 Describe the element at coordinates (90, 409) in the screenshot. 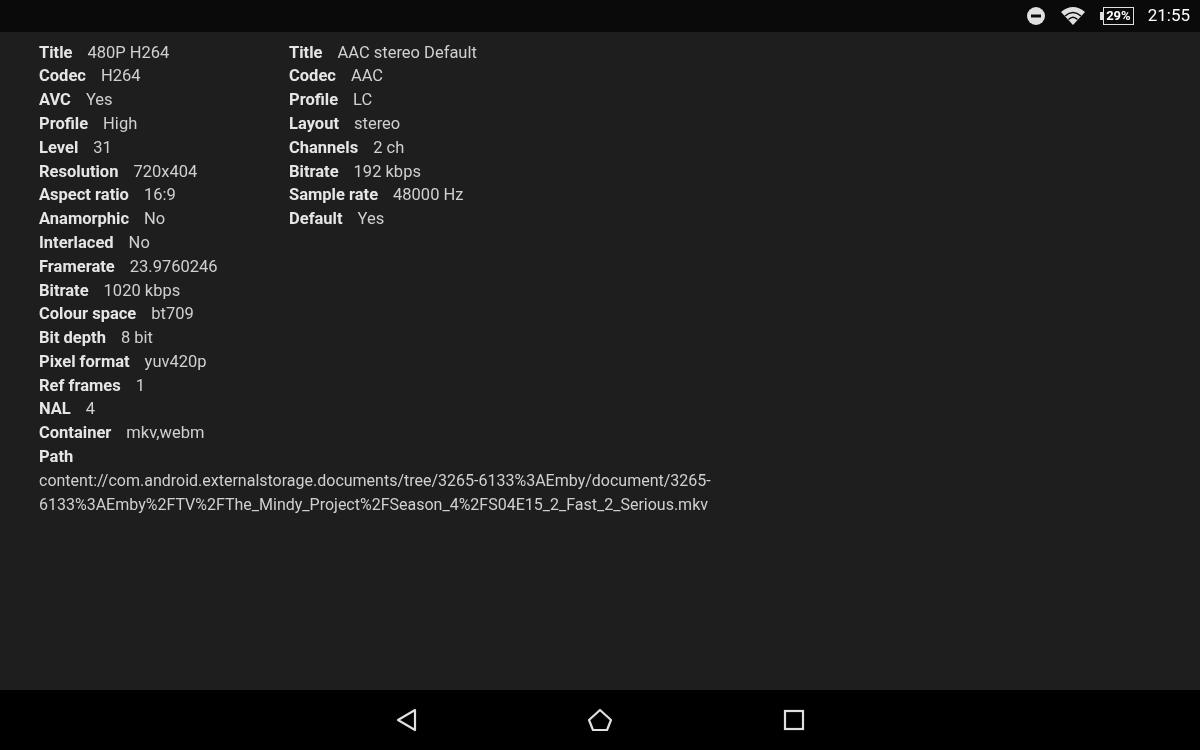

I see `field-value: 4` at that location.